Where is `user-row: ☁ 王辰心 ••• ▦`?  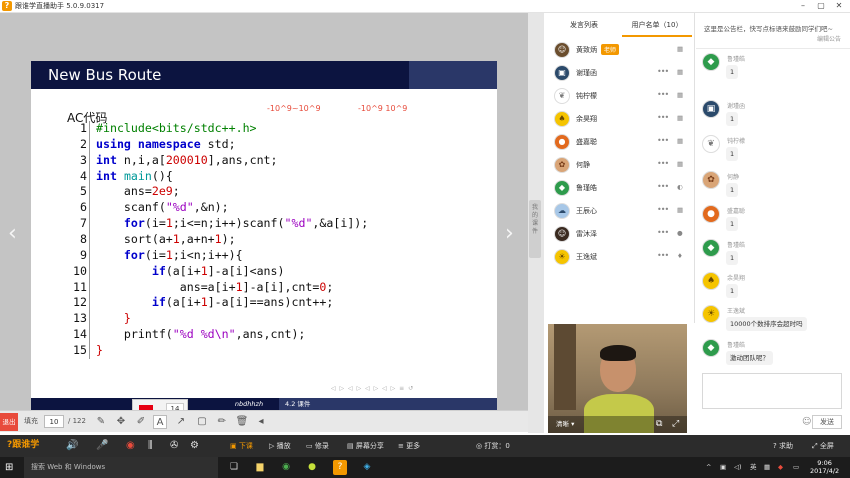 user-row: ☁ 王辰心 ••• ▦ is located at coordinates (619, 211).